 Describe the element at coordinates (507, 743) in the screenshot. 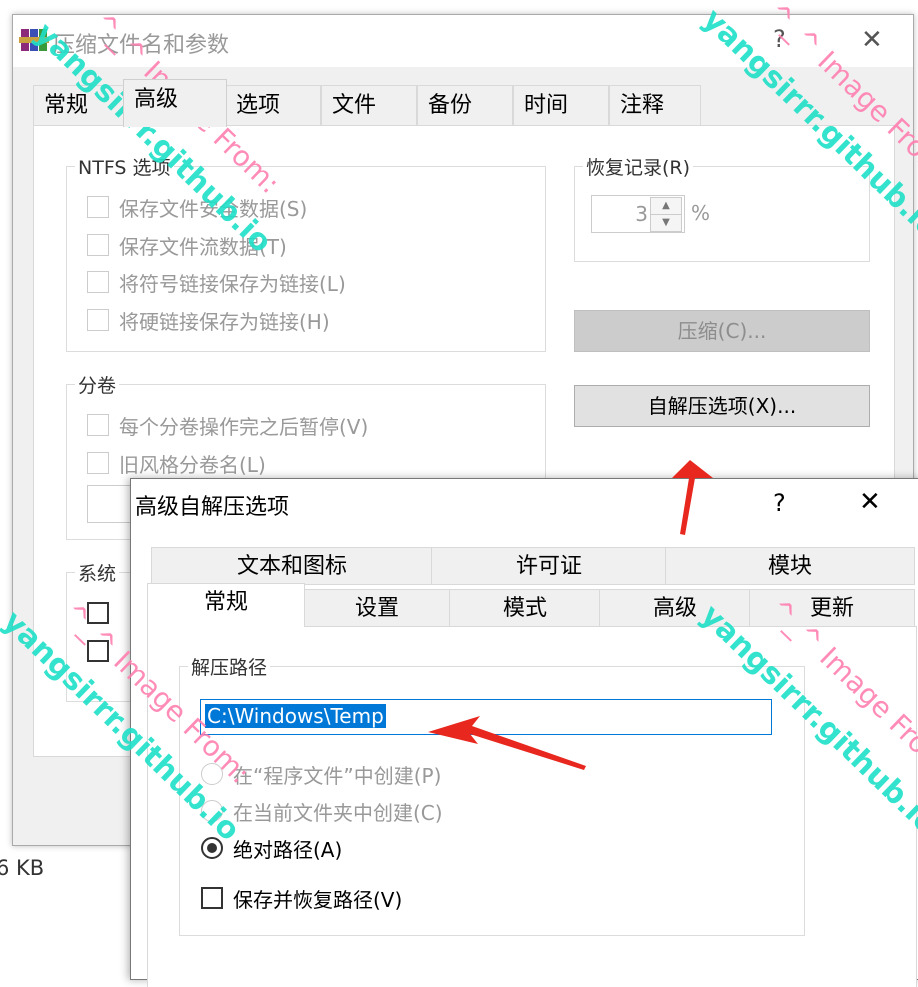

I see `arrow-to-path-field` at that location.